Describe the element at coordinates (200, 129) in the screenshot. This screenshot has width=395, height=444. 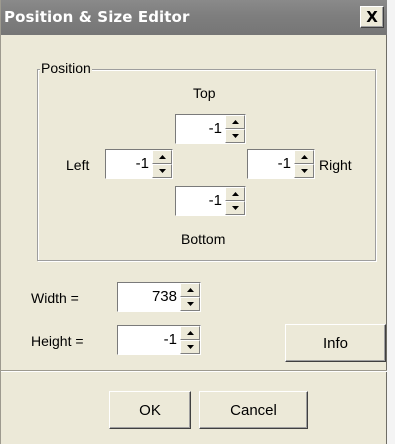
I see `top-value: -1` at that location.